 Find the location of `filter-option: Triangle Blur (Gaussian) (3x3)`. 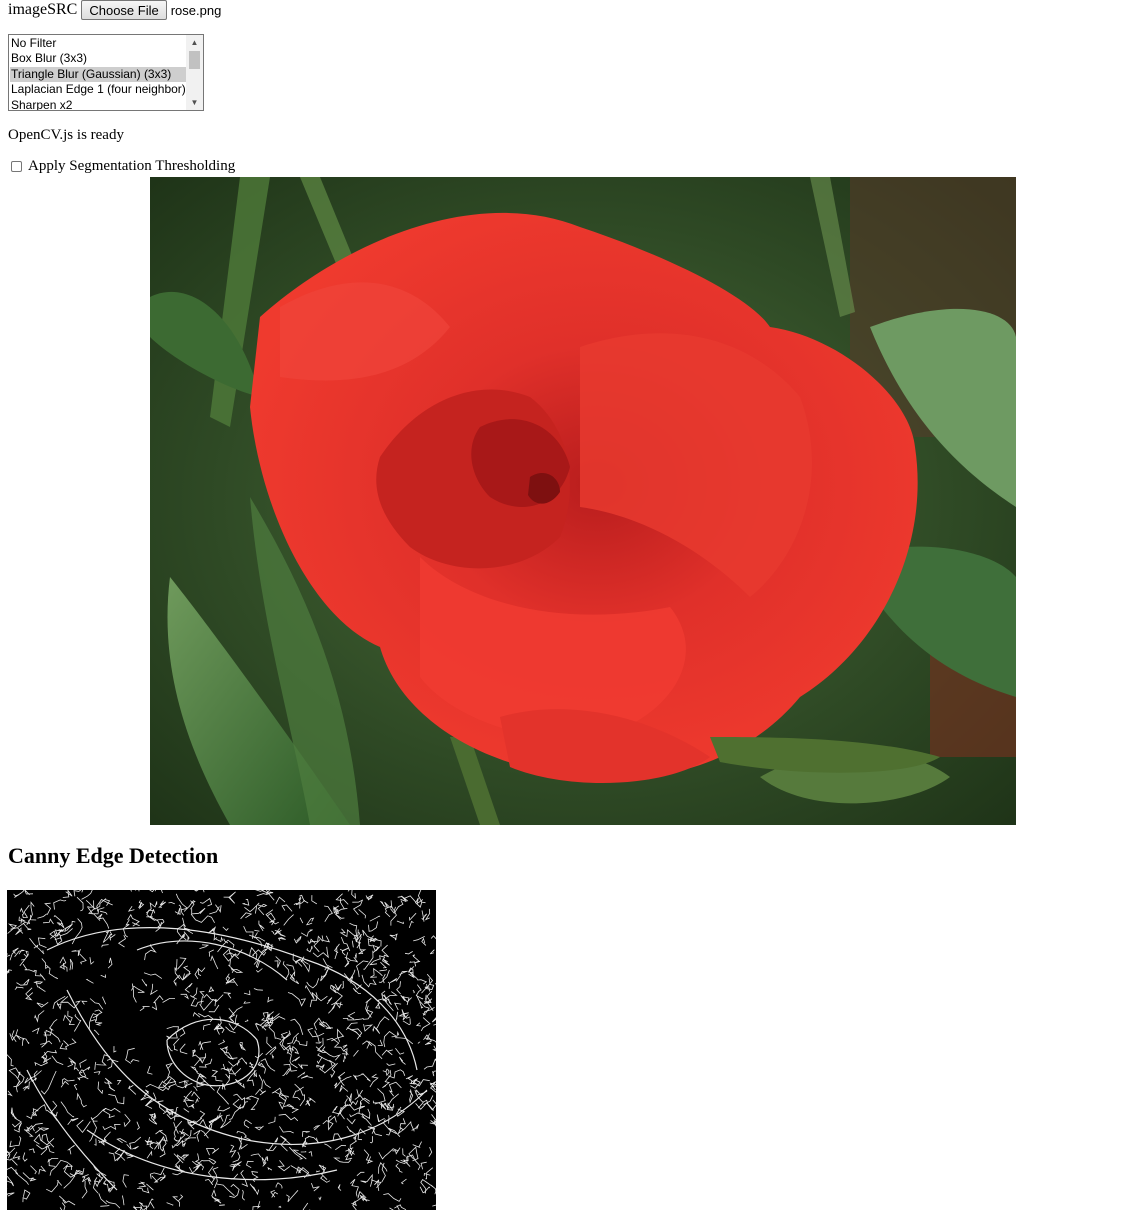

filter-option: Triangle Blur (Gaussian) (3x3) is located at coordinates (98, 74).